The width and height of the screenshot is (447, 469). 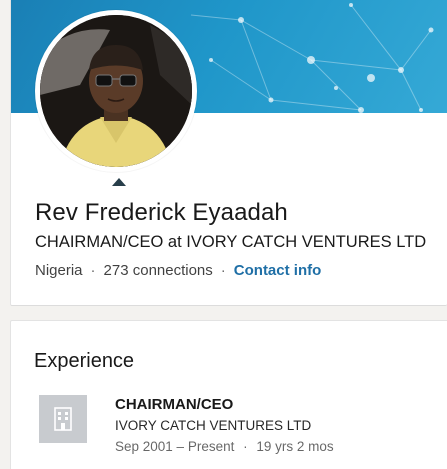 What do you see at coordinates (174, 404) in the screenshot?
I see `job-title: CHAIRMAN/CEO` at bounding box center [174, 404].